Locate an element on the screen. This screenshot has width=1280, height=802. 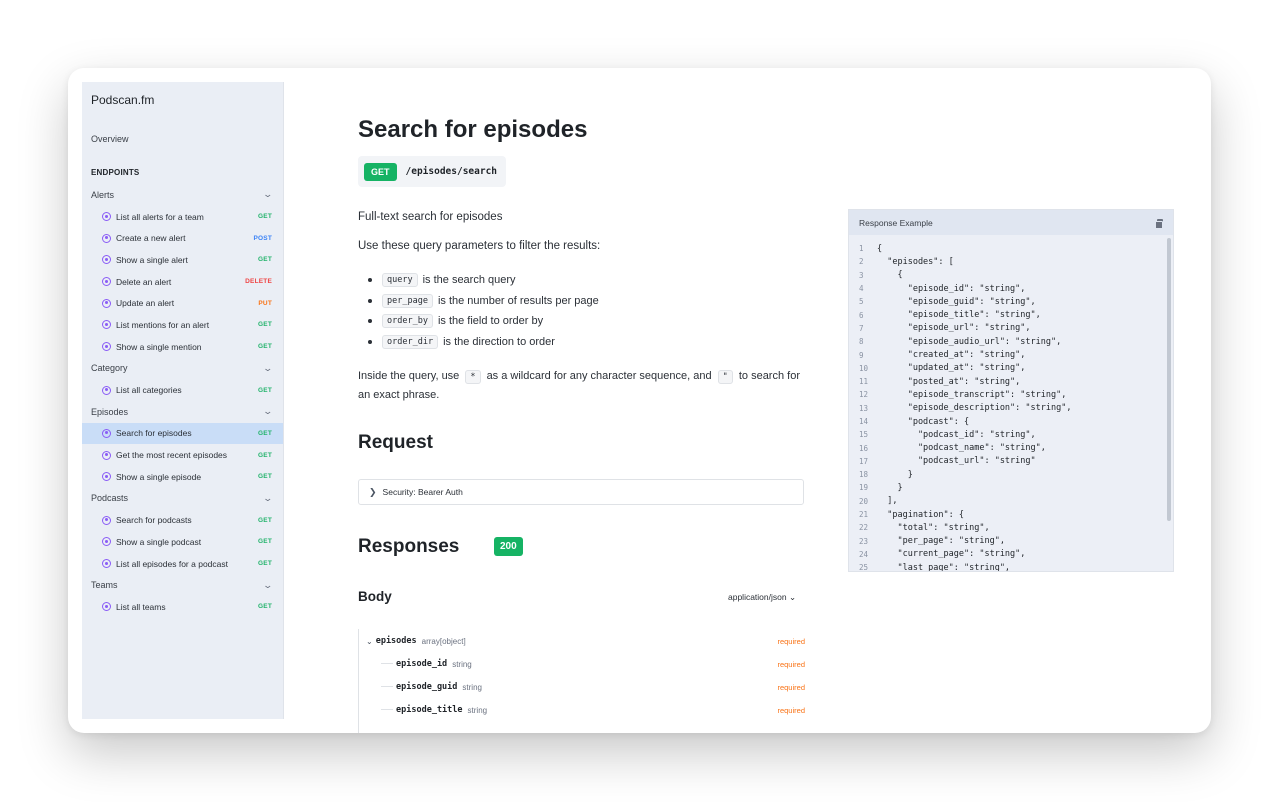
sidebar-item: Show a single alert GET is located at coordinates (182, 260).